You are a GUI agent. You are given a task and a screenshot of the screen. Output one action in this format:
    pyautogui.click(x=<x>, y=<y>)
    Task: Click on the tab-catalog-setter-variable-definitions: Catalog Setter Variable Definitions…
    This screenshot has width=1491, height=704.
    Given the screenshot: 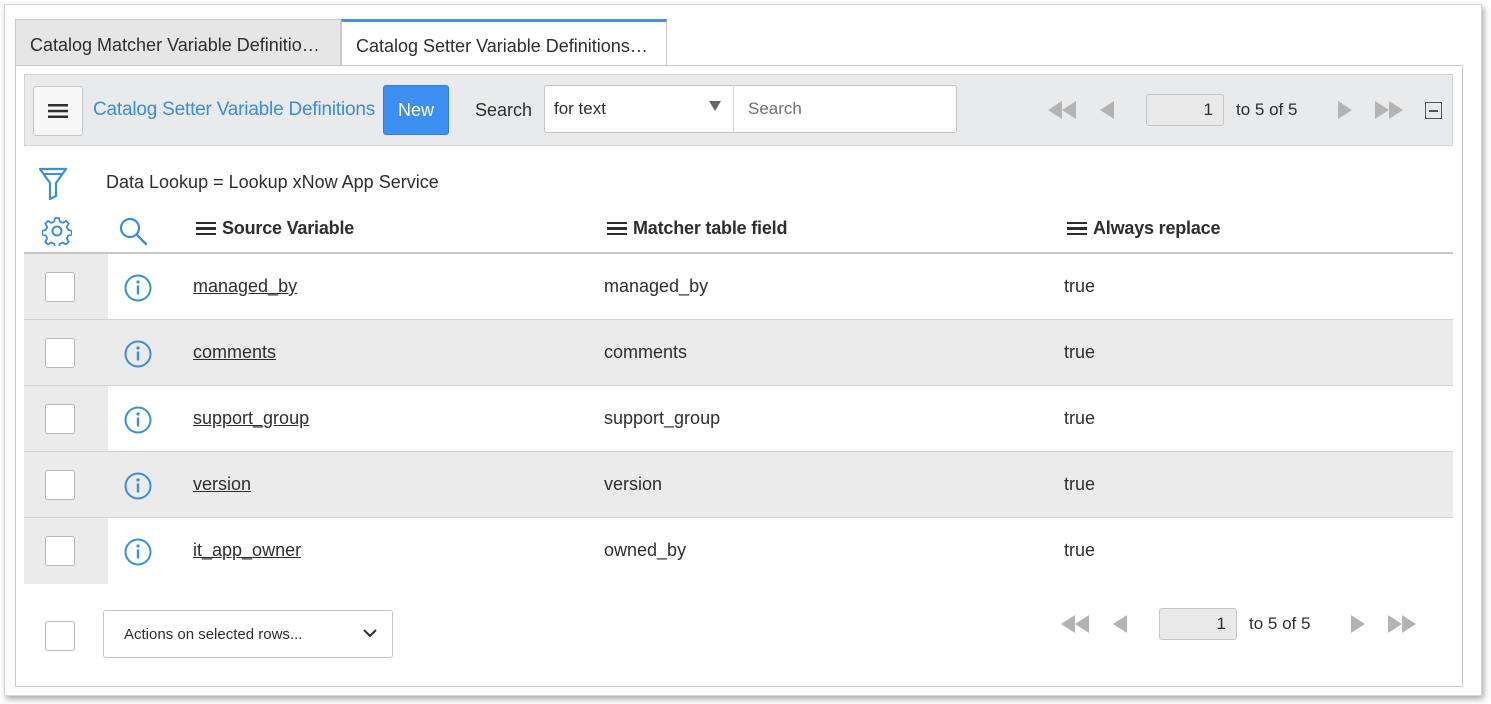 What is the action you would take?
    pyautogui.click(x=504, y=45)
    